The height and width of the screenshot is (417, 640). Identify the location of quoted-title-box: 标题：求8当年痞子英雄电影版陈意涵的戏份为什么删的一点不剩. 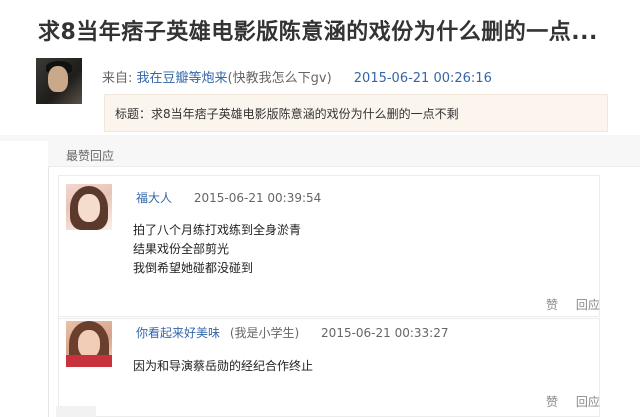
(356, 113).